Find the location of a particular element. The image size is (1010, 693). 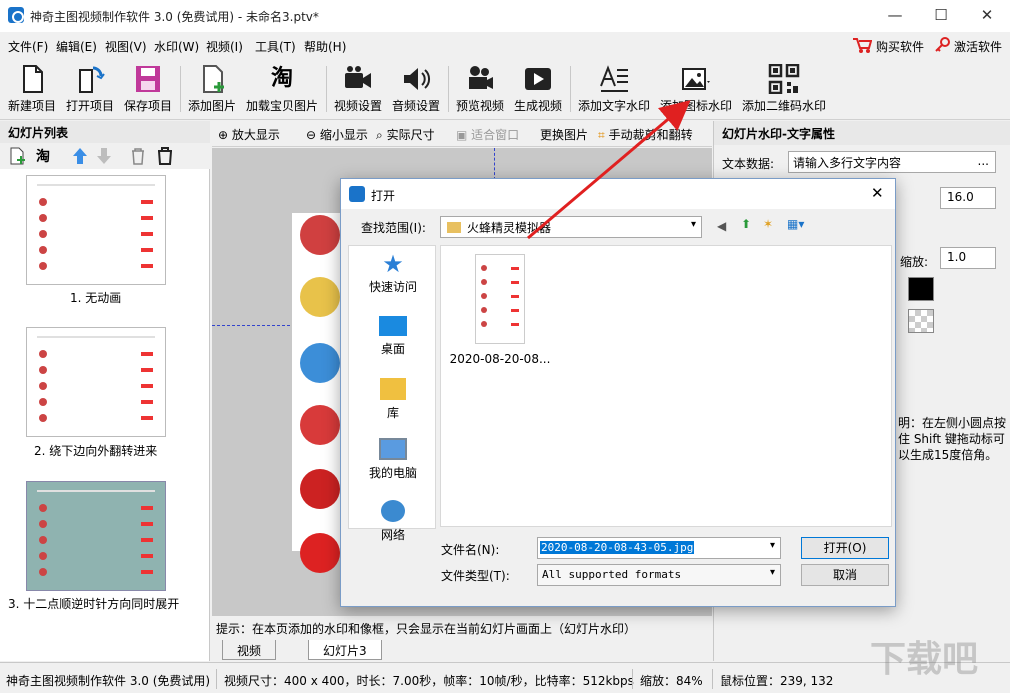

replace-image-button: 更换图片 is located at coordinates (564, 134).